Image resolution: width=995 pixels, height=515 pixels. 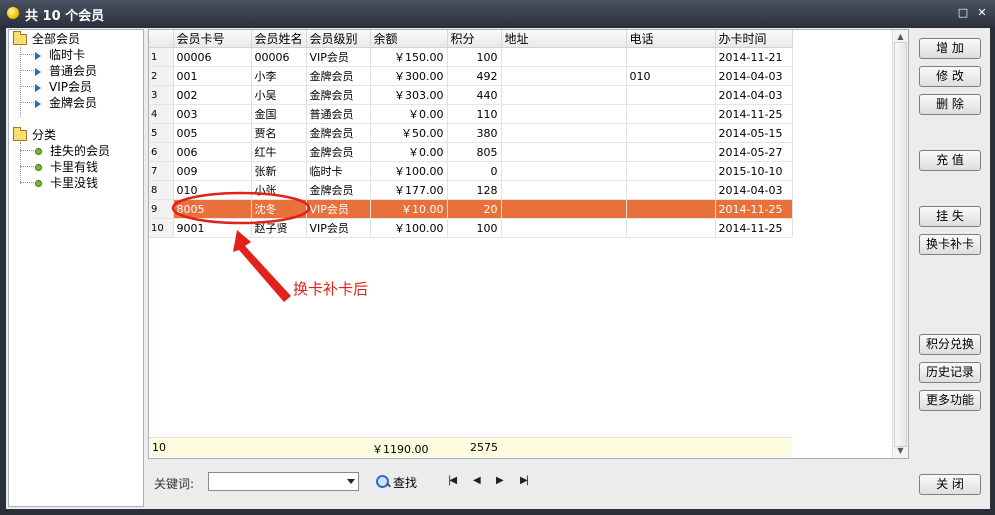 I want to click on cell-date: 2014-05-27, so click(x=754, y=152).